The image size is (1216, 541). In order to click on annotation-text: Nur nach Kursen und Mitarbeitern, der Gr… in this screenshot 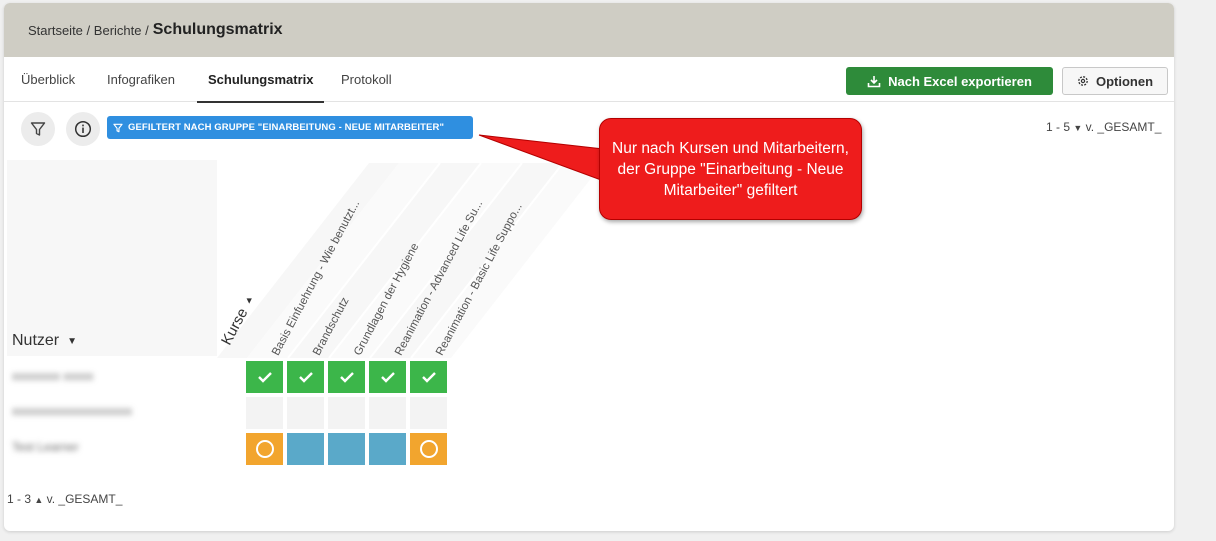, I will do `click(730, 169)`.